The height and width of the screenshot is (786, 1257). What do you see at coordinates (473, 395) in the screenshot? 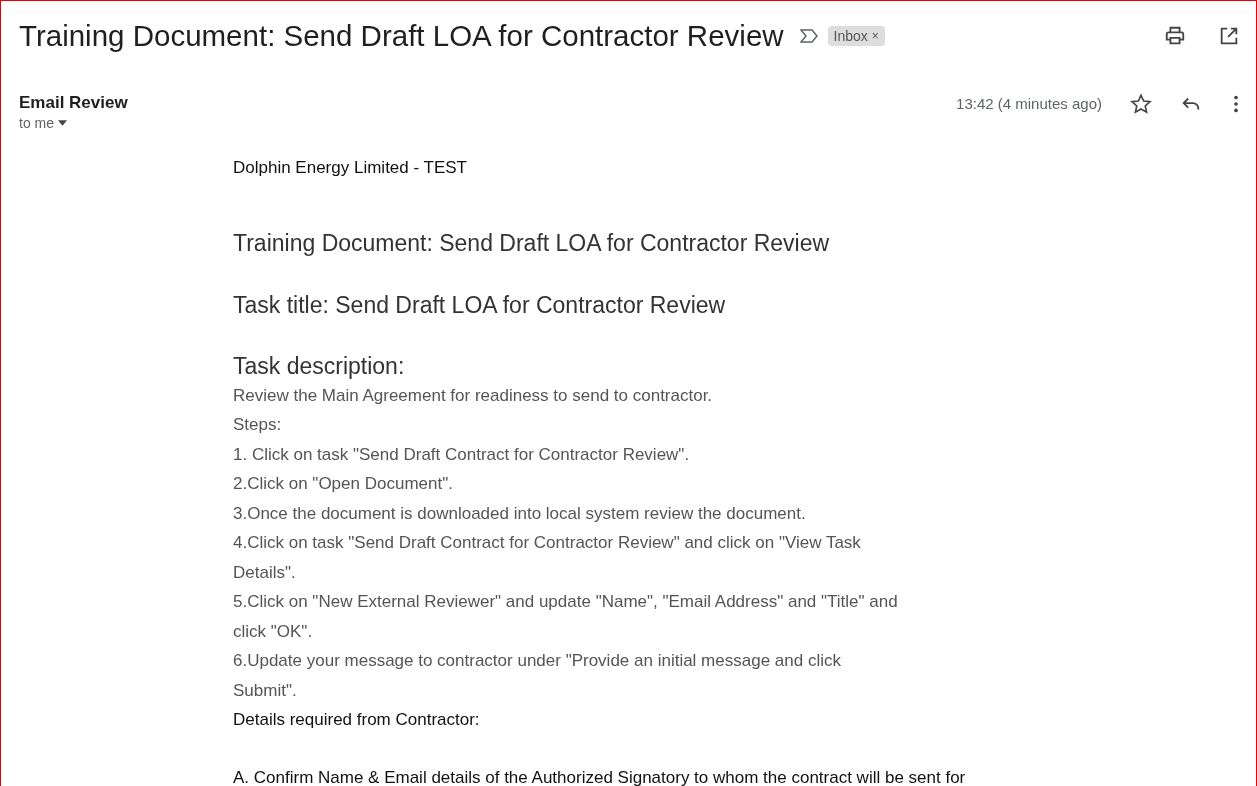
I see `body-text: Review the Main Agreement for readiness to send to contractor.` at bounding box center [473, 395].